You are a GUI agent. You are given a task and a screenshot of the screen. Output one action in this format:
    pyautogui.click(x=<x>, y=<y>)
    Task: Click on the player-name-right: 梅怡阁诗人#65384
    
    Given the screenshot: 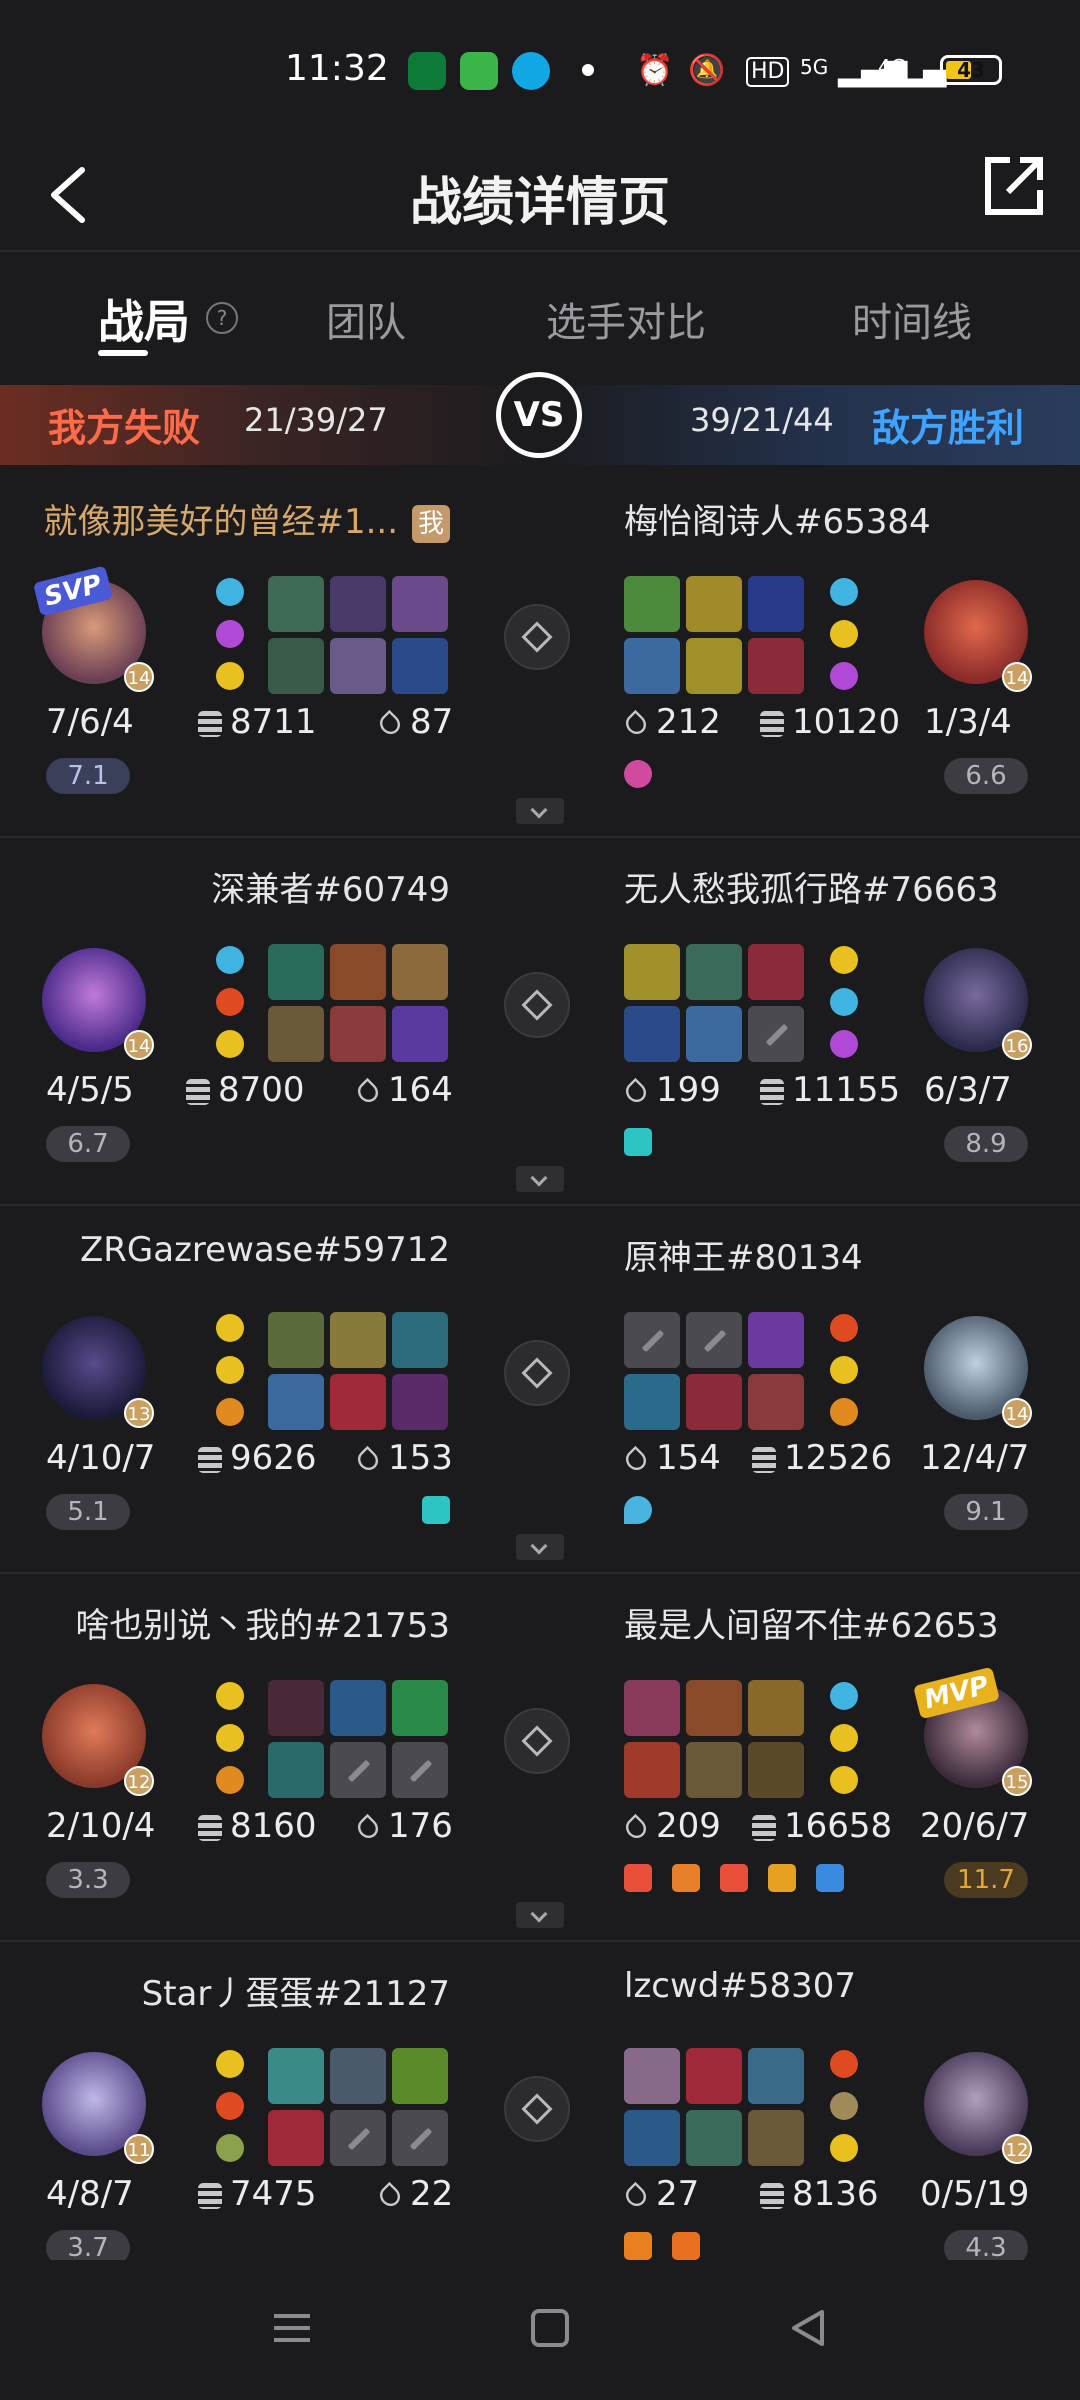 What is the action you would take?
    pyautogui.click(x=777, y=518)
    